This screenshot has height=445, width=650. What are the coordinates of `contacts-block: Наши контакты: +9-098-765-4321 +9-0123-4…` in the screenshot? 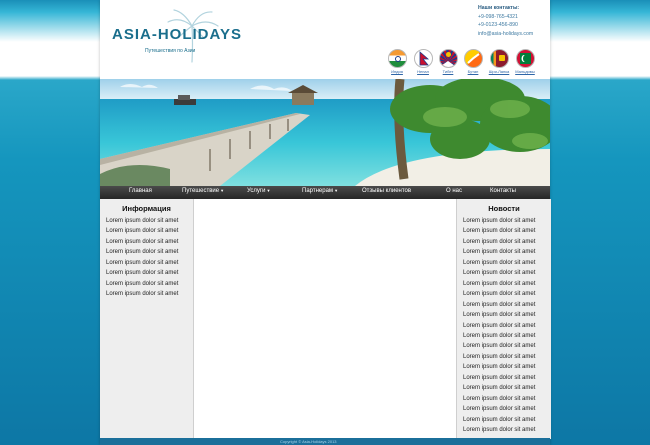 It's located at (505, 21).